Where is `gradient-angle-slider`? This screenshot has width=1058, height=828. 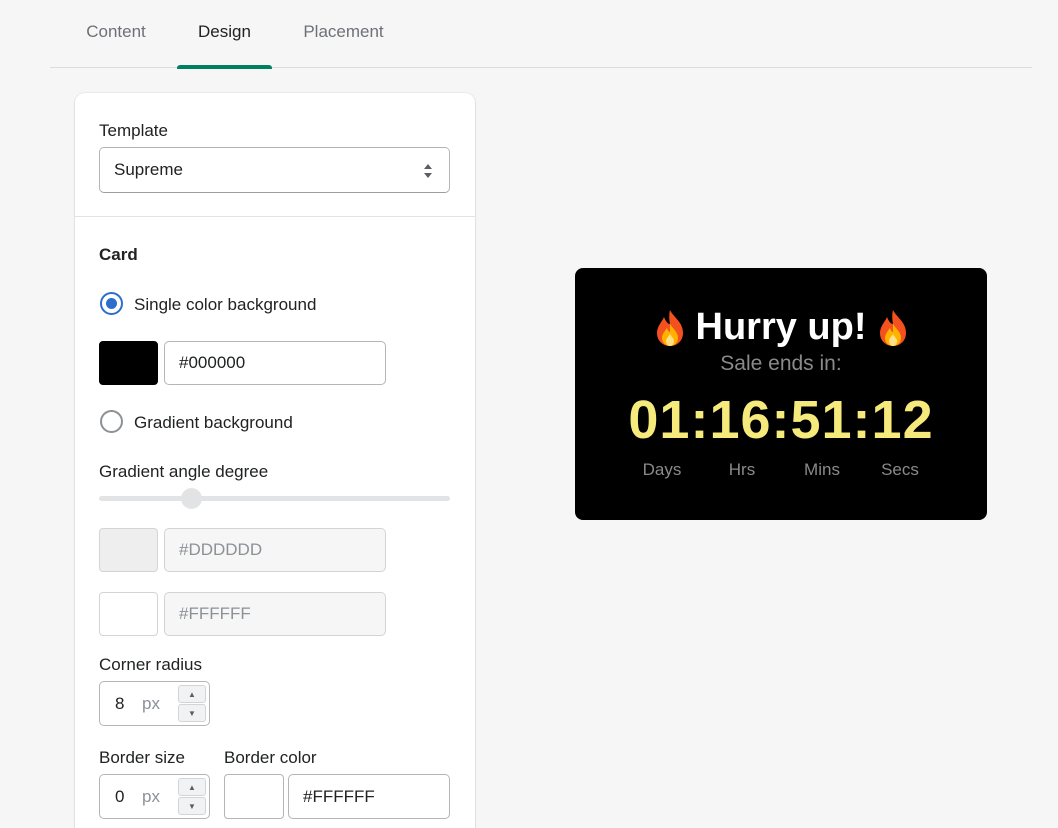
gradient-angle-slider is located at coordinates (274, 498).